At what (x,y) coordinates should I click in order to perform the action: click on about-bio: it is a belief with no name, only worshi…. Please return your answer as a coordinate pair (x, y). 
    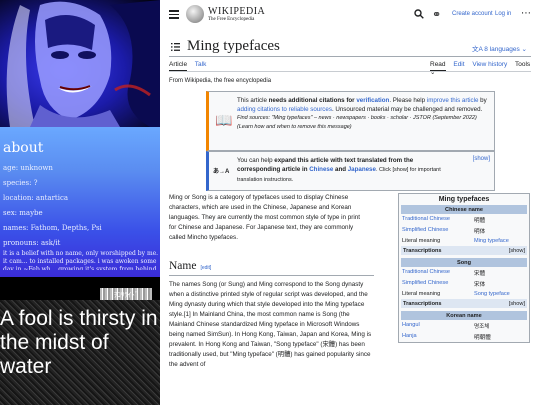
    Looking at the image, I should click on (81, 260).